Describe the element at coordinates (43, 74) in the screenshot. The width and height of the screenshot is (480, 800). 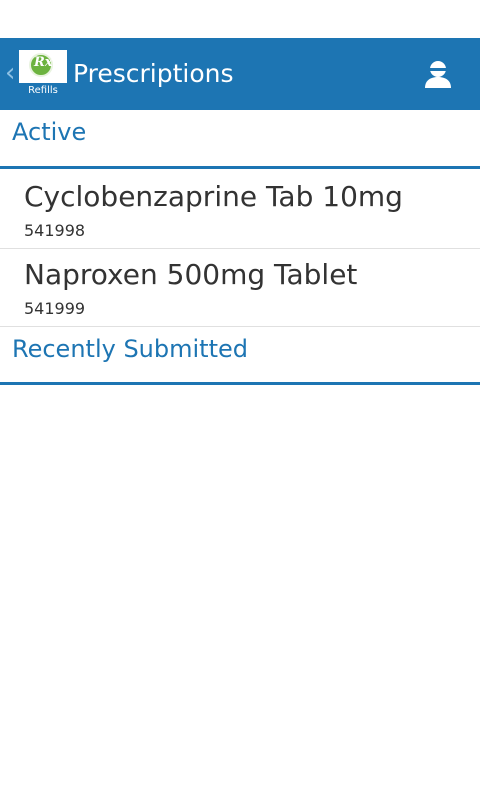
I see `app-logo: Rx Refills` at that location.